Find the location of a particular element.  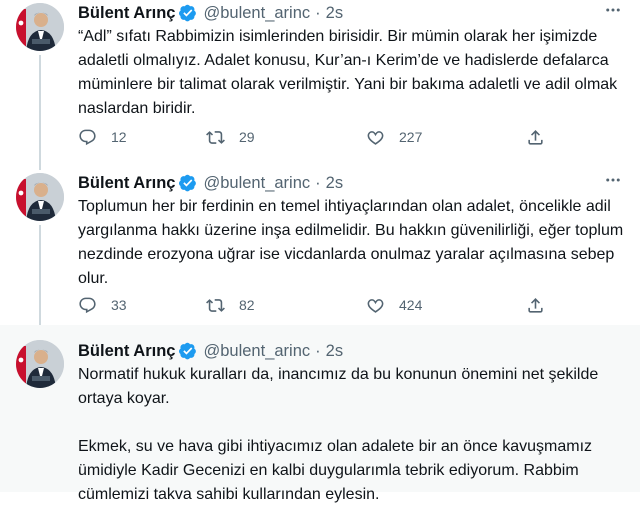

retweet-count: 29 is located at coordinates (247, 137).